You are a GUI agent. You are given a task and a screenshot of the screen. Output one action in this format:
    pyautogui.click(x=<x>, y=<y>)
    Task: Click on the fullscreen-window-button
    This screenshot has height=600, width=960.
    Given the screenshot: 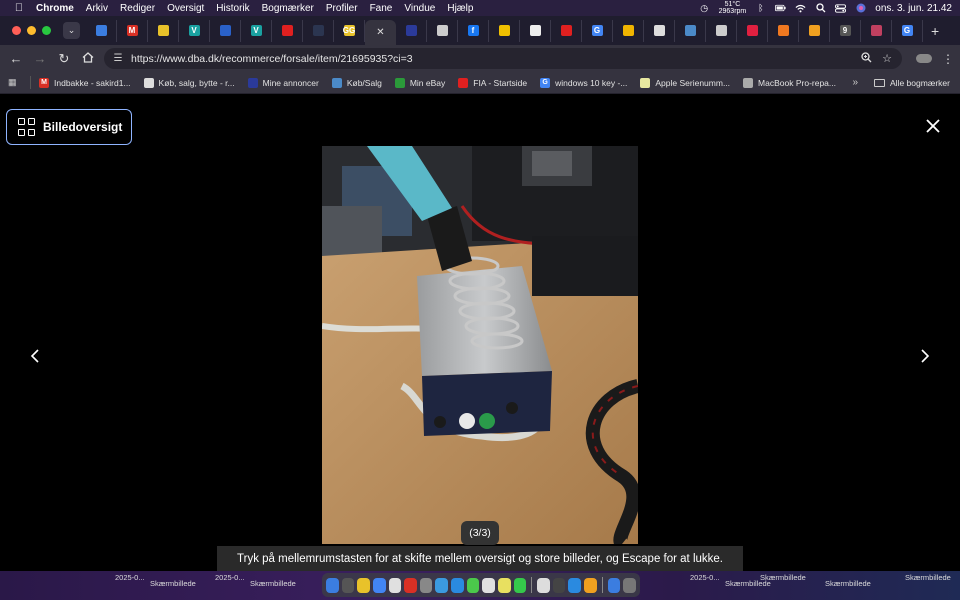 What is the action you would take?
    pyautogui.click(x=46, y=30)
    